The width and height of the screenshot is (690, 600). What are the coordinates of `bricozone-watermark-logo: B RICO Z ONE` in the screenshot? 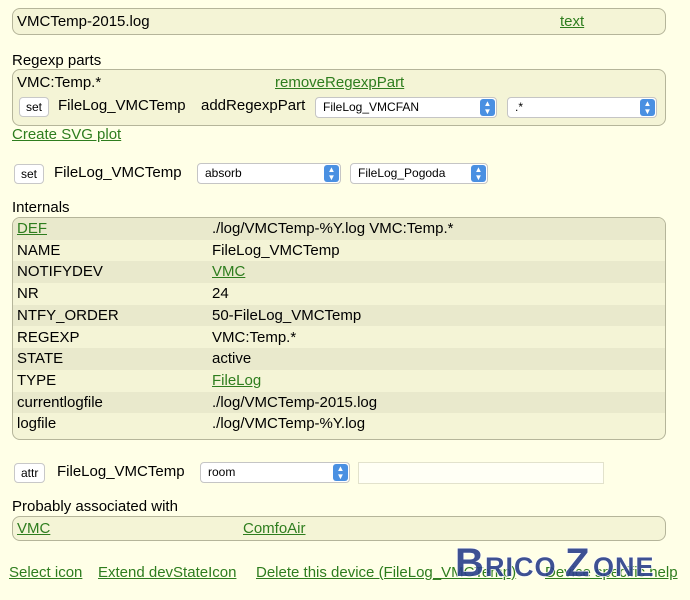 It's located at (569, 562).